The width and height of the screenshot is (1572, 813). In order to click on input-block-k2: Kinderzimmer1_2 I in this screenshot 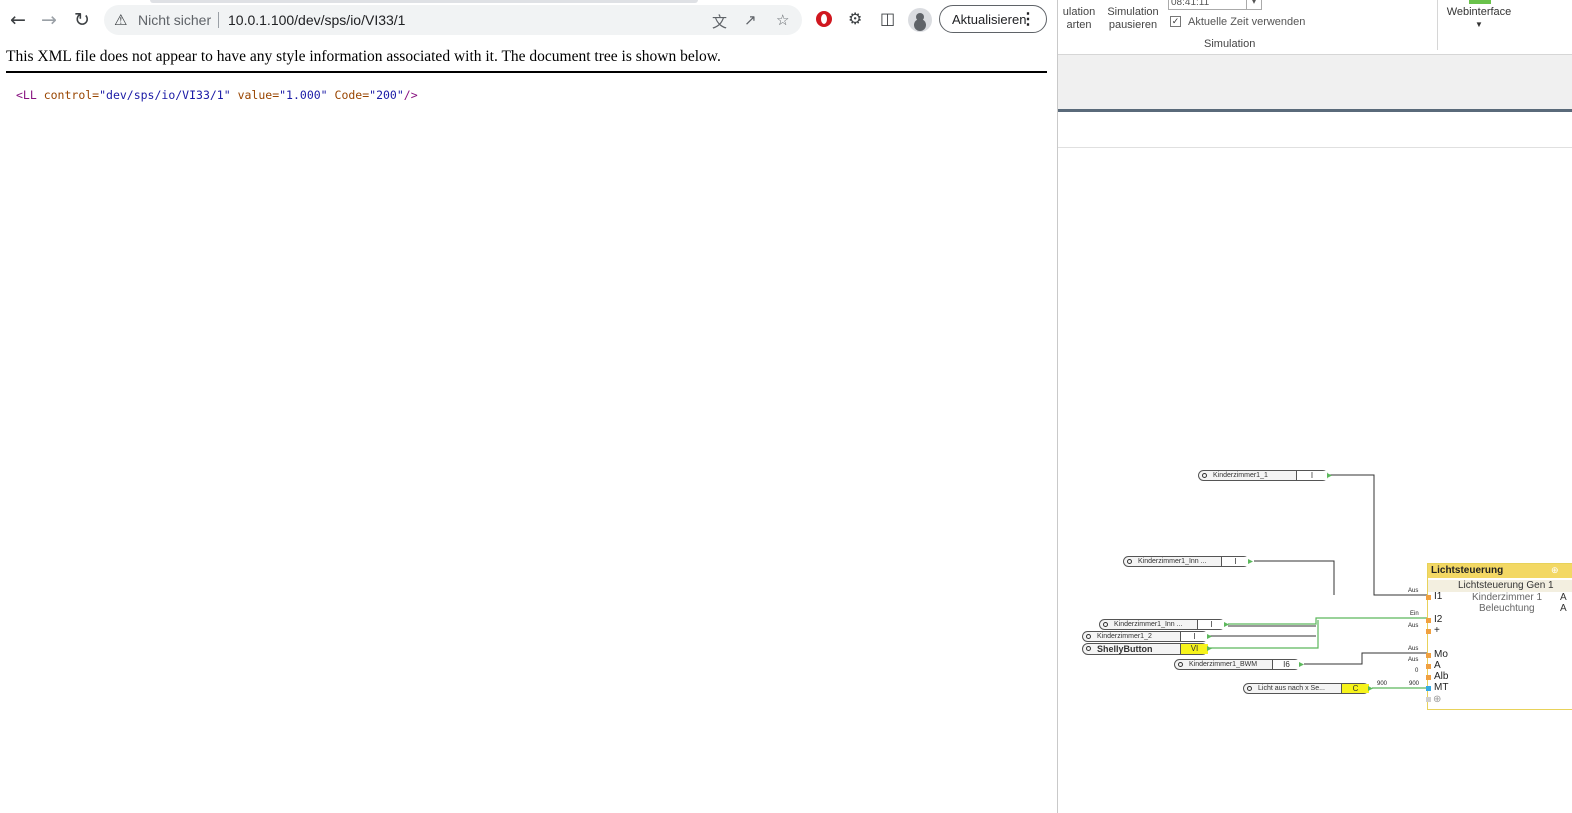, I will do `click(1147, 636)`.